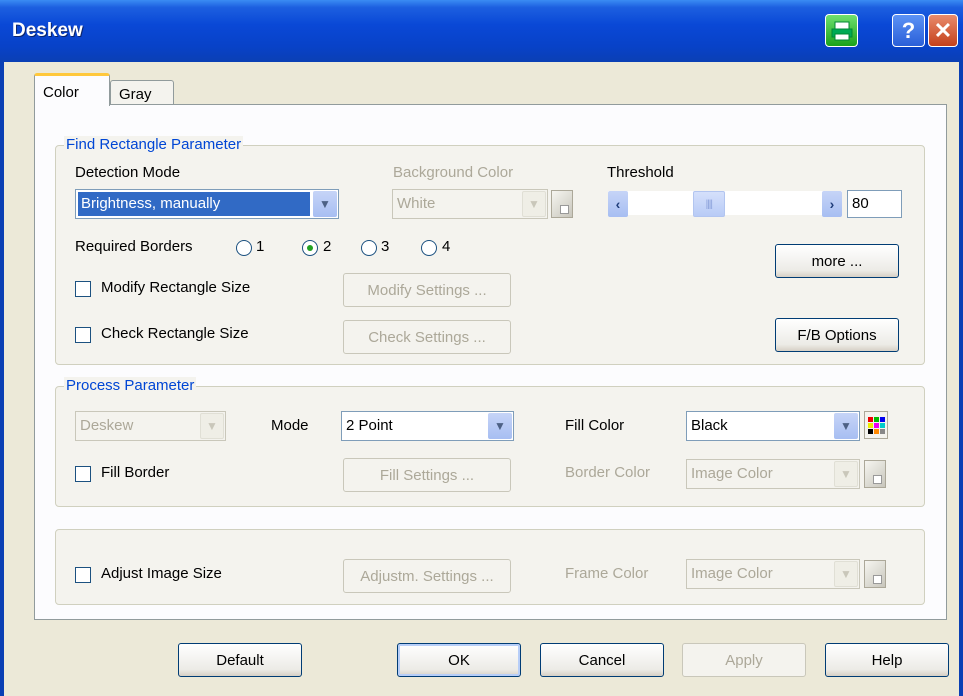 The image size is (963, 696). What do you see at coordinates (875, 574) in the screenshot?
I see `frame-color-picker` at bounding box center [875, 574].